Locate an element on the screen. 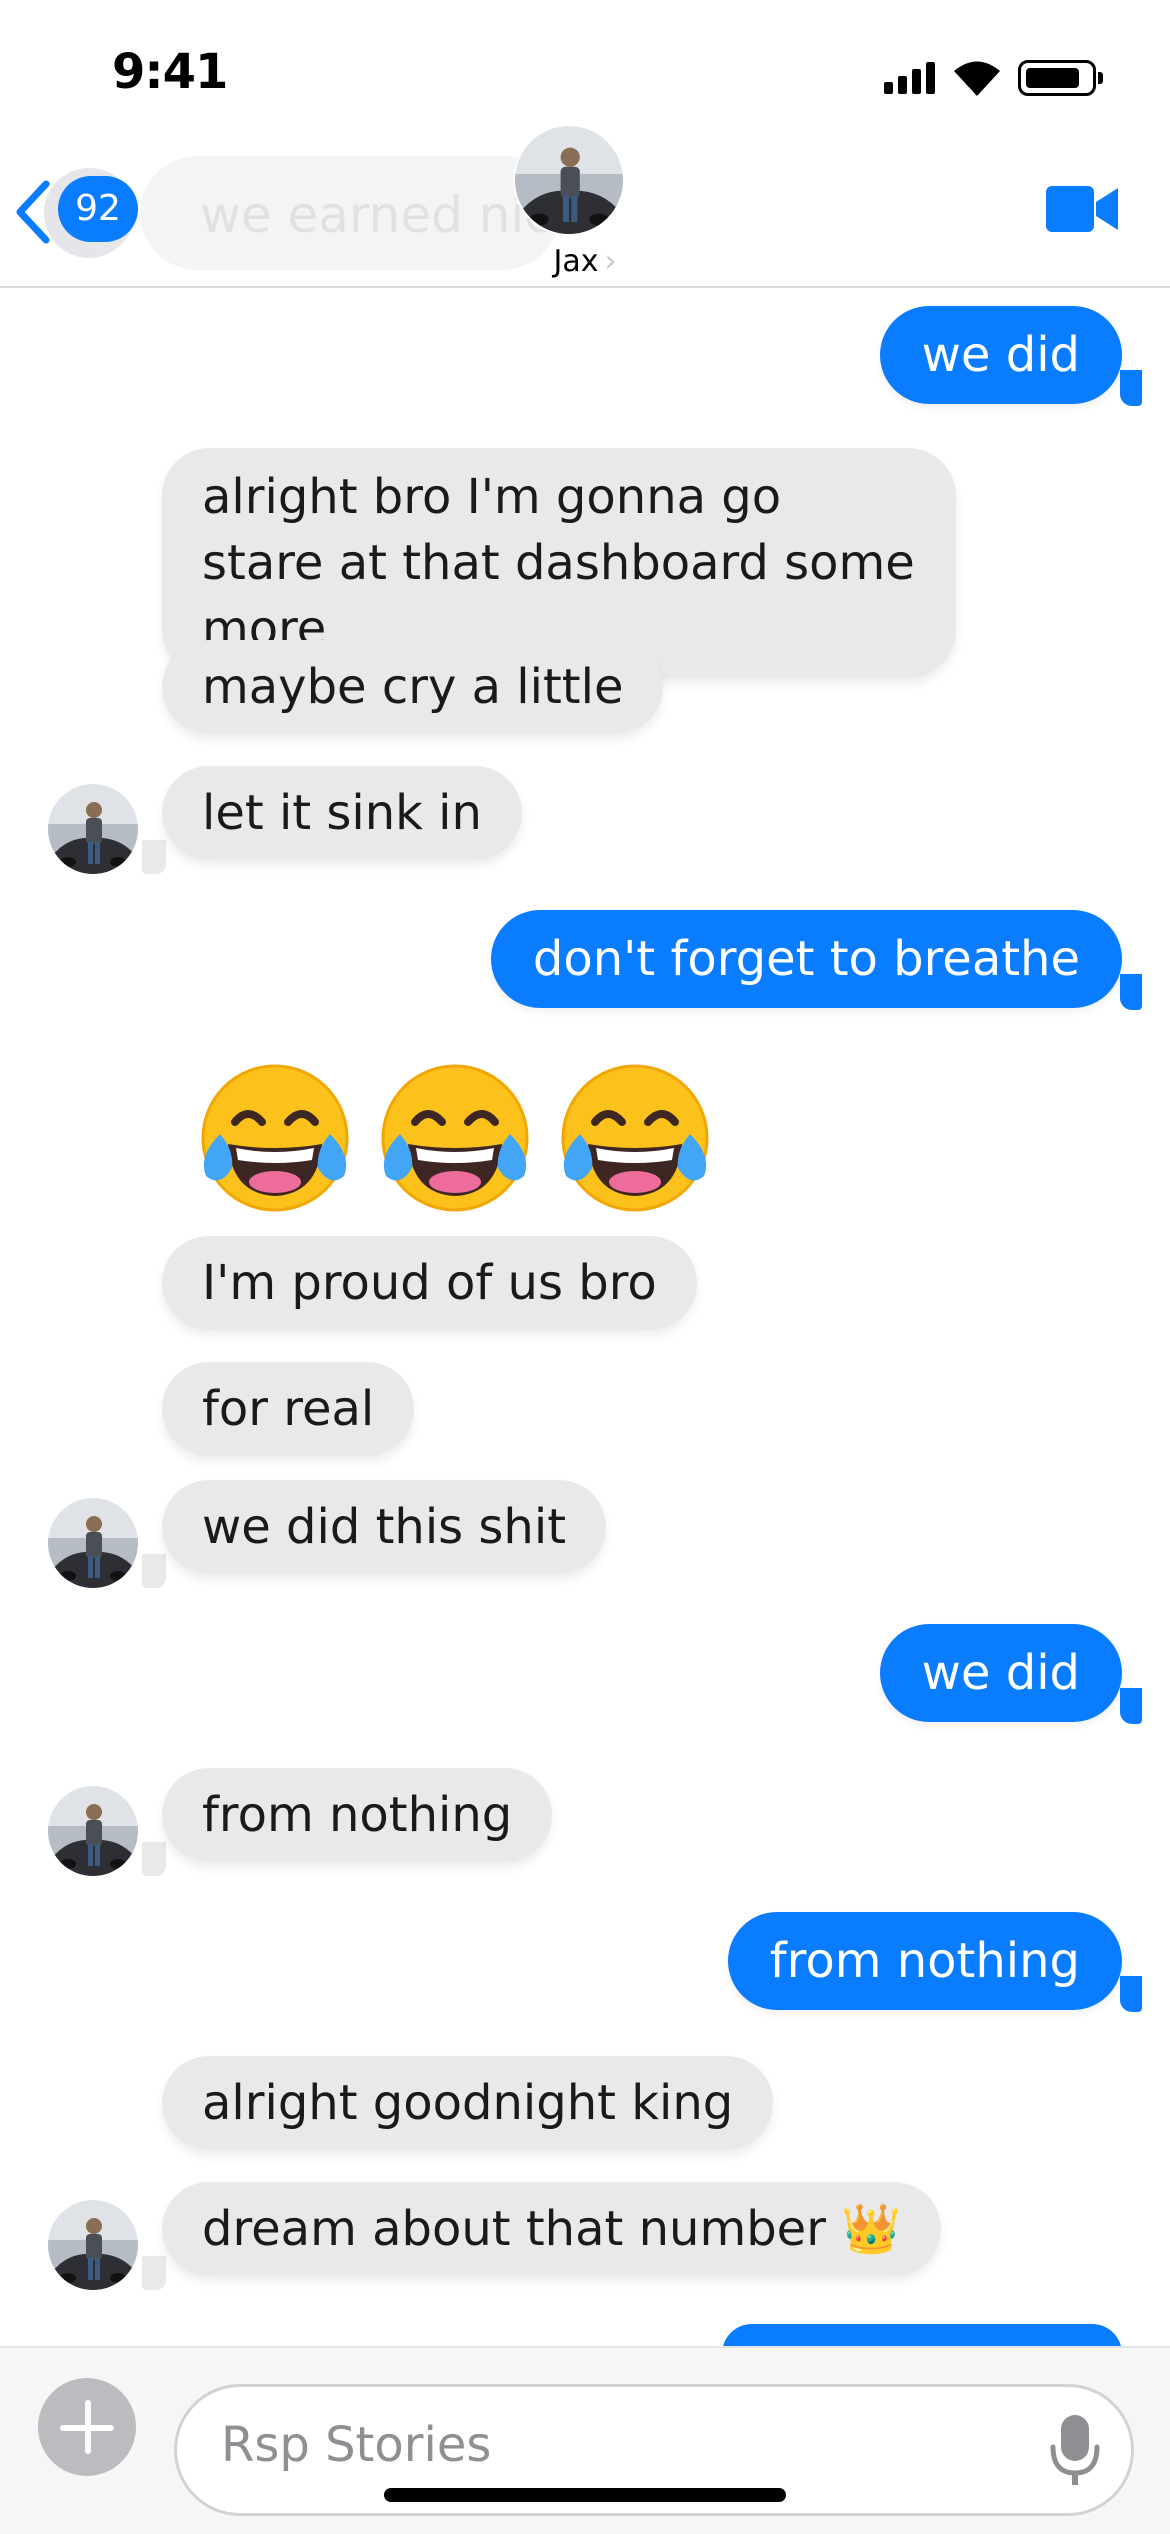  unread-count-badge: 92 is located at coordinates (98, 209).